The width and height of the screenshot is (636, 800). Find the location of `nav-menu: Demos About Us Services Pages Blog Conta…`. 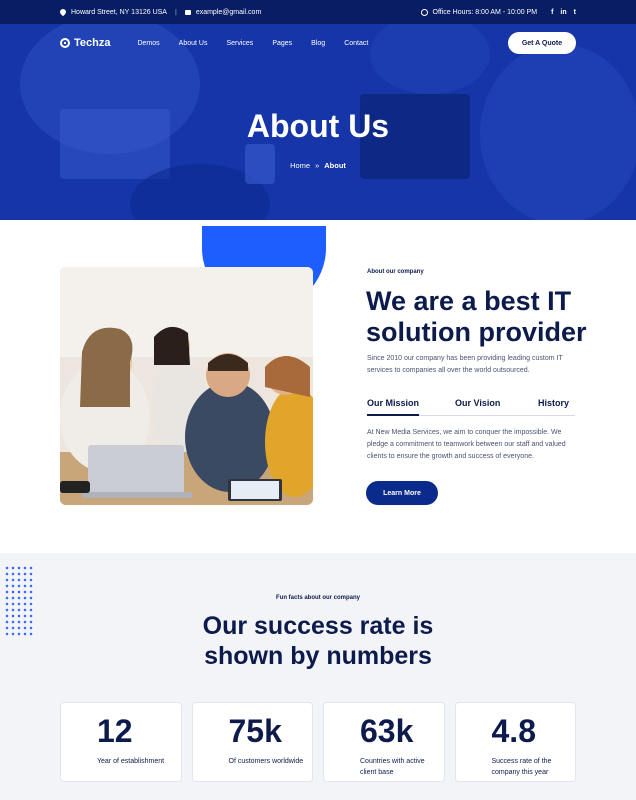

nav-menu: Demos About Us Services Pages Blog Conta… is located at coordinates (252, 43).